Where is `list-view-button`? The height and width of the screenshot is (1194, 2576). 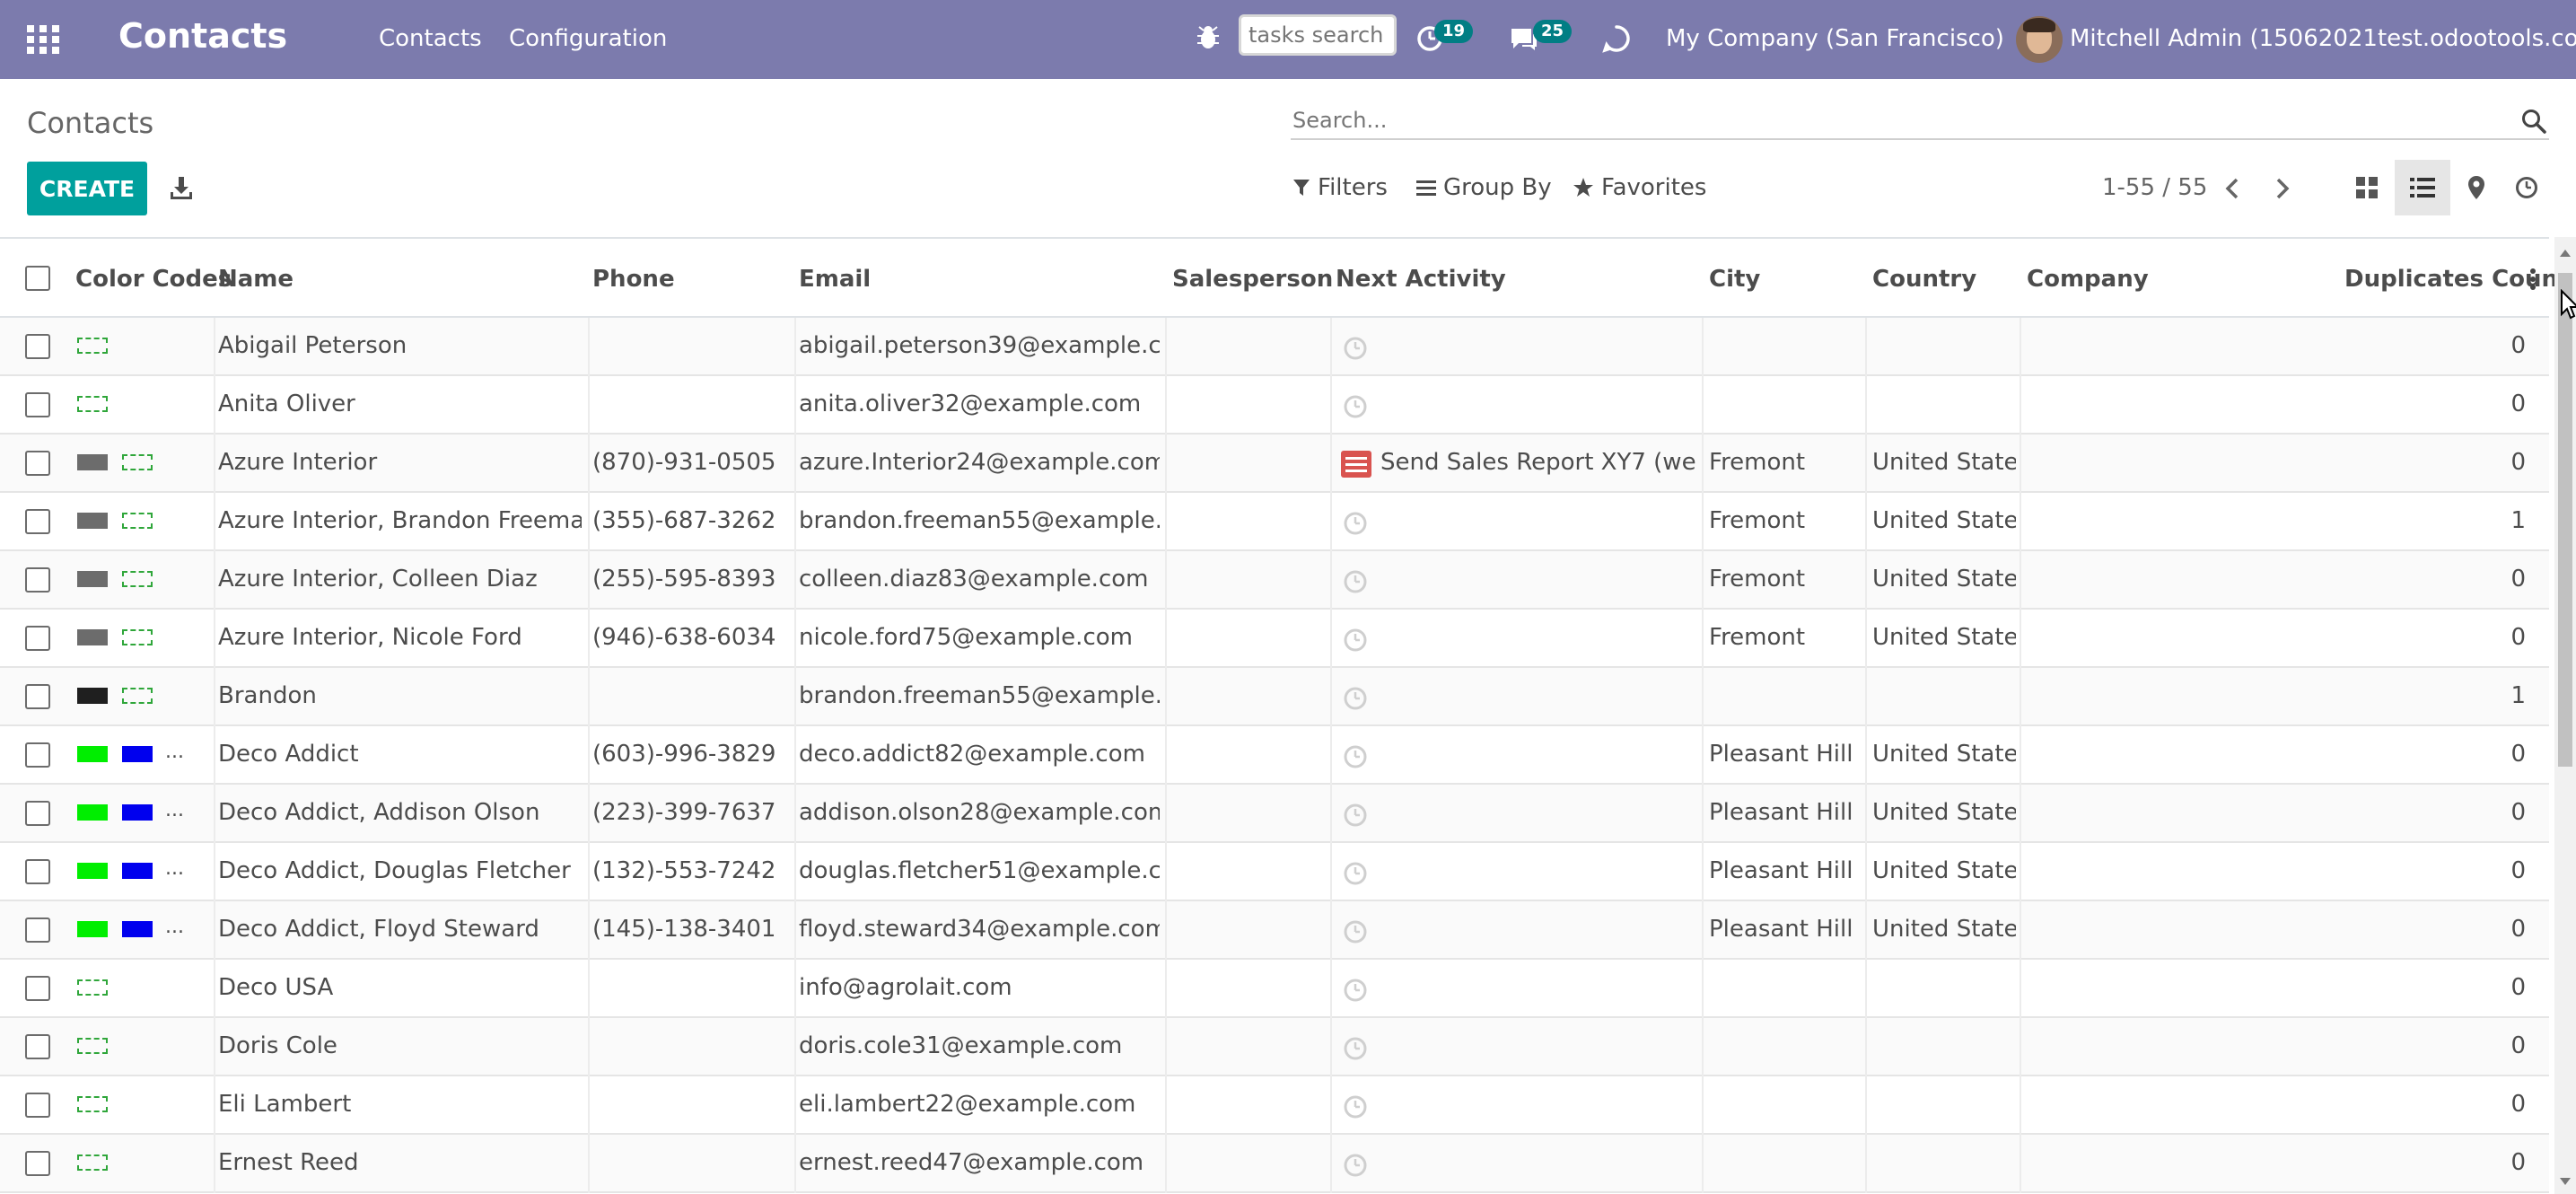
list-view-button is located at coordinates (2422, 187).